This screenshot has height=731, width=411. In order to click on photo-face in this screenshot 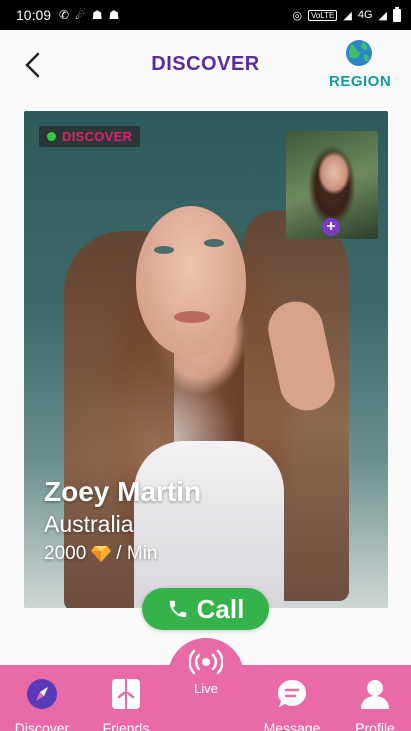, I will do `click(191, 281)`.